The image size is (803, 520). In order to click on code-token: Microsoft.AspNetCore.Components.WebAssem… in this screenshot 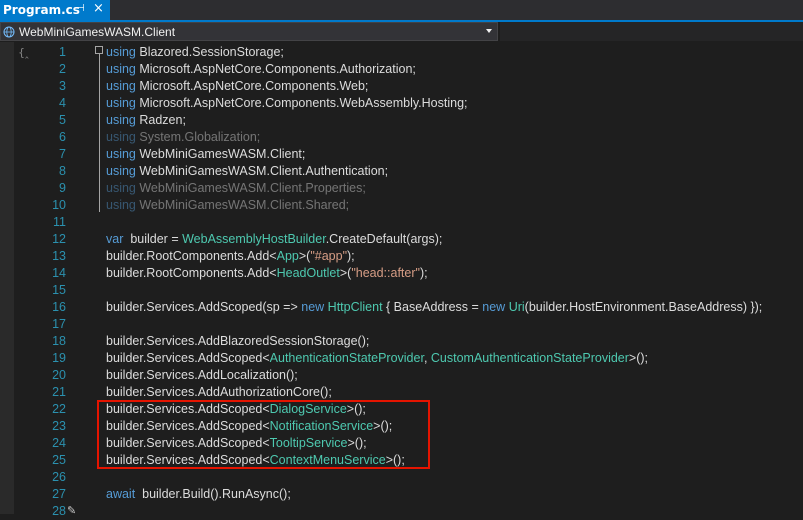, I will do `click(303, 103)`.